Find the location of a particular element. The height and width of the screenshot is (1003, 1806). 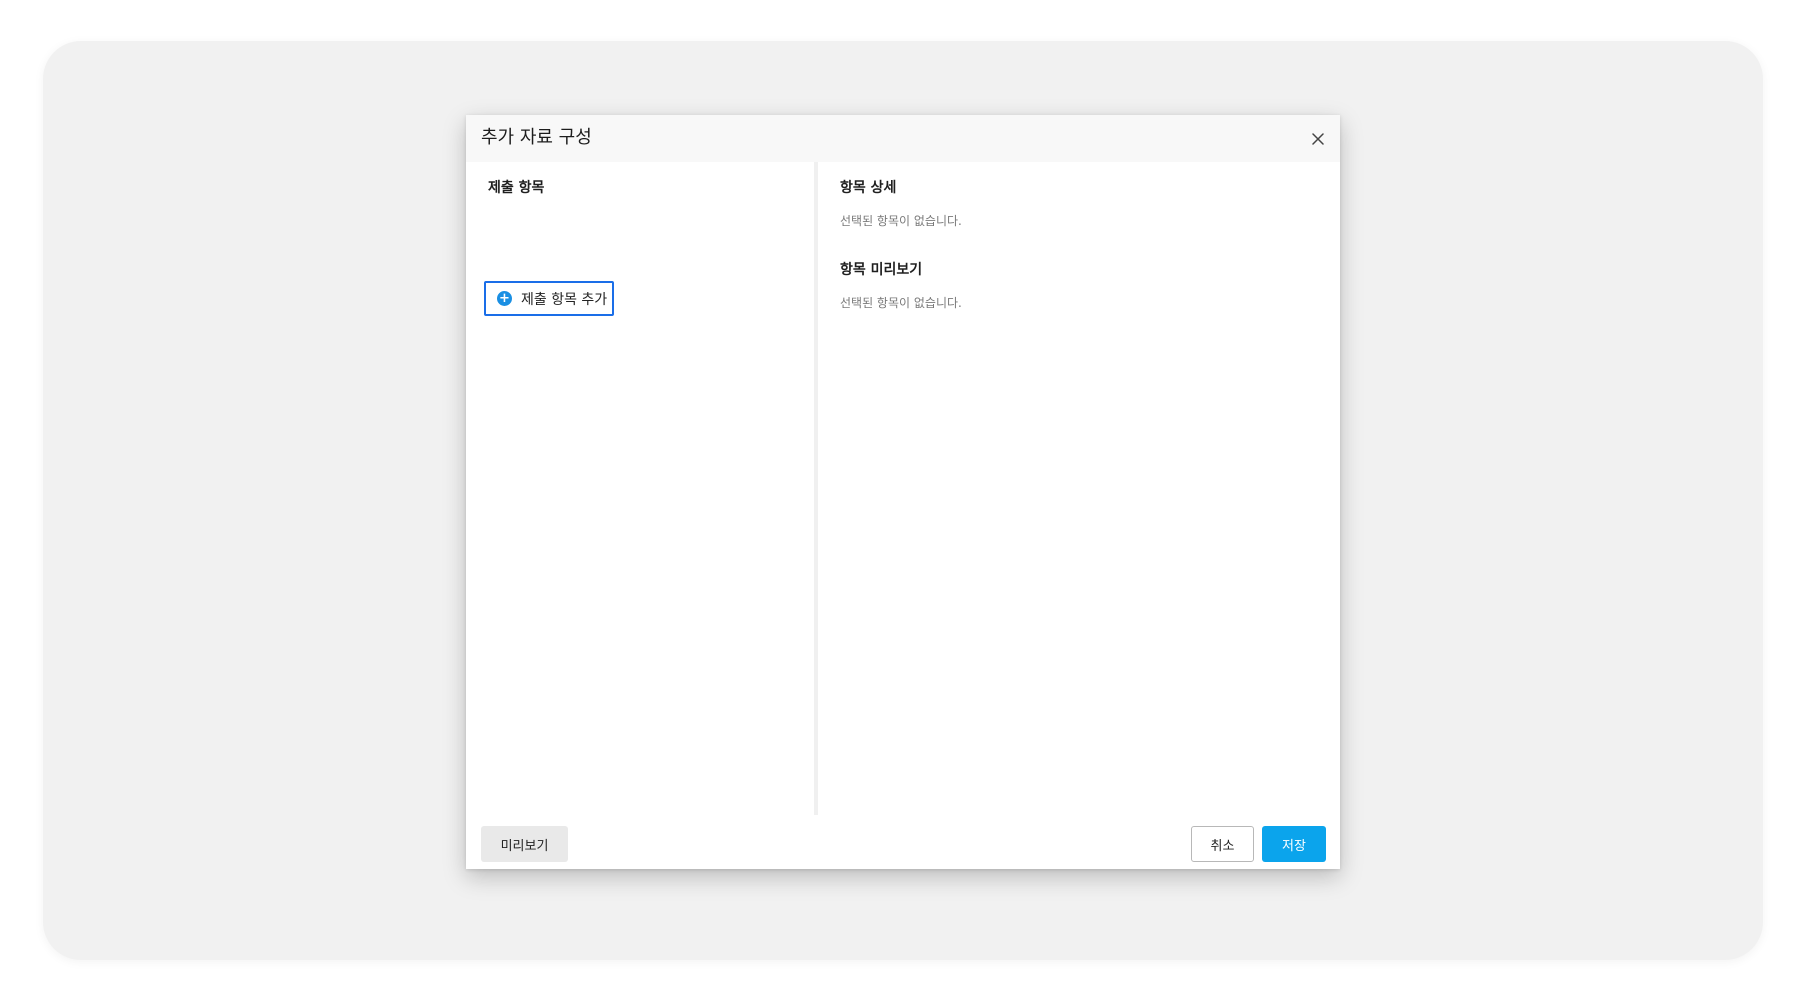

save-button: 저장 is located at coordinates (1294, 844).